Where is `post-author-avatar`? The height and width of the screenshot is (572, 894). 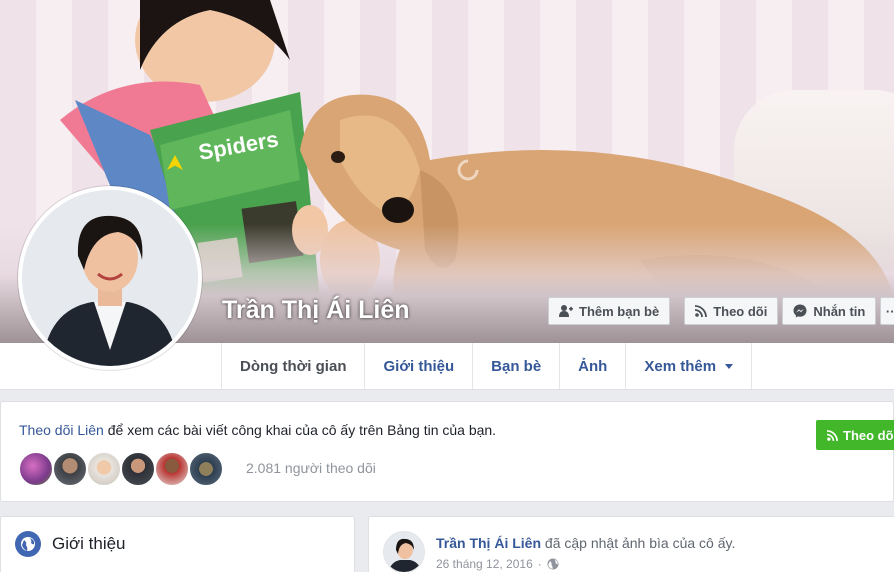
post-author-avatar is located at coordinates (404, 551).